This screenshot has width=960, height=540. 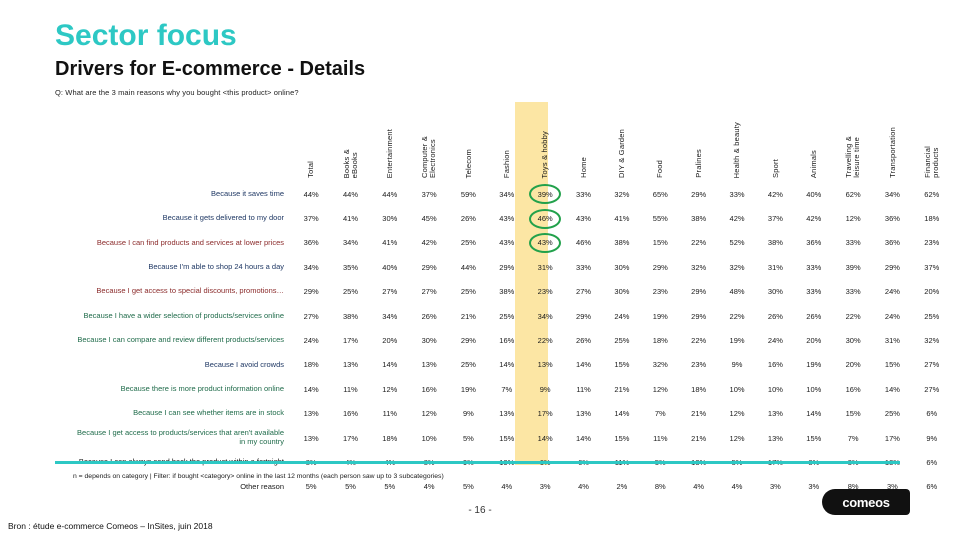 I want to click on data-cell-value: 24%, so click(x=775, y=341).